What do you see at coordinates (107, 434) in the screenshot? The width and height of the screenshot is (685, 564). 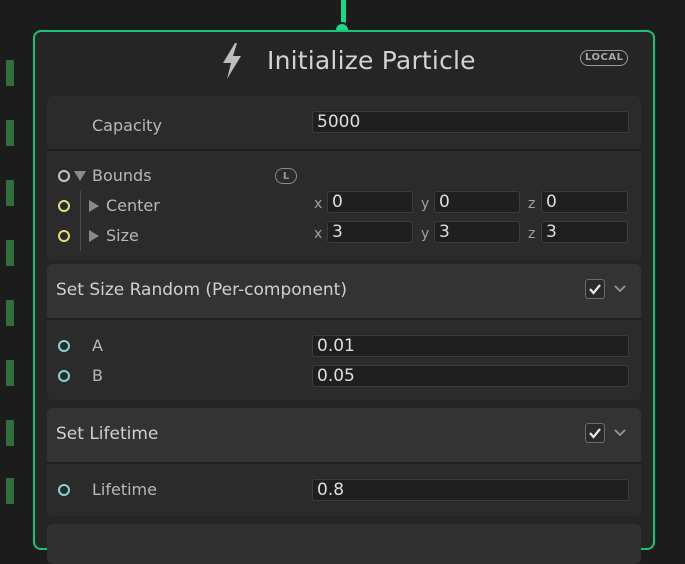 I see `block-title: Set Lifetime` at bounding box center [107, 434].